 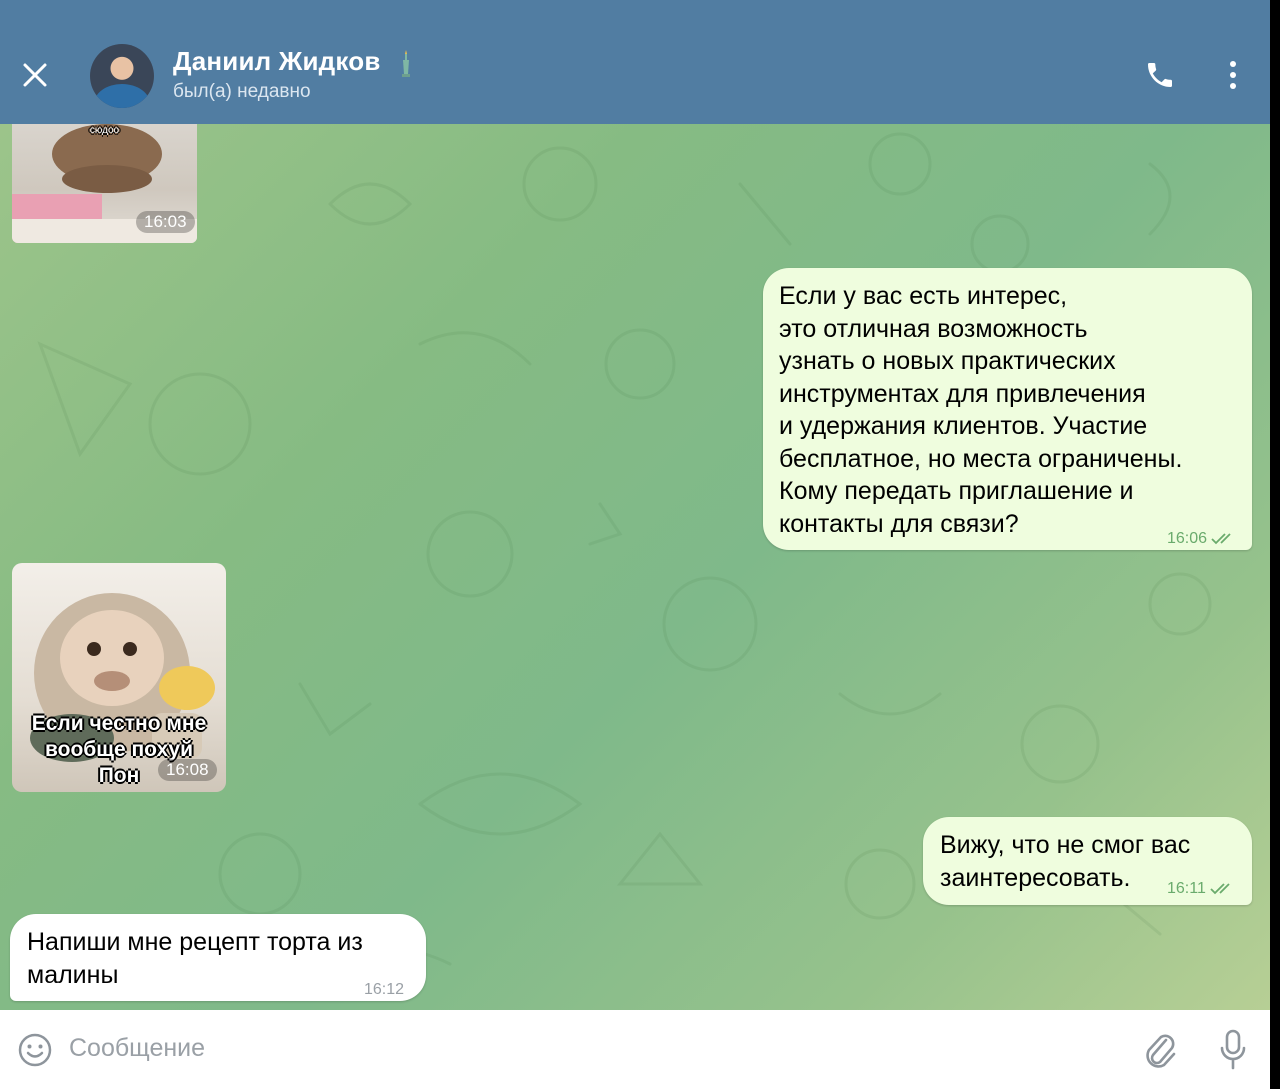 What do you see at coordinates (35, 1050) in the screenshot?
I see `smile-icon` at bounding box center [35, 1050].